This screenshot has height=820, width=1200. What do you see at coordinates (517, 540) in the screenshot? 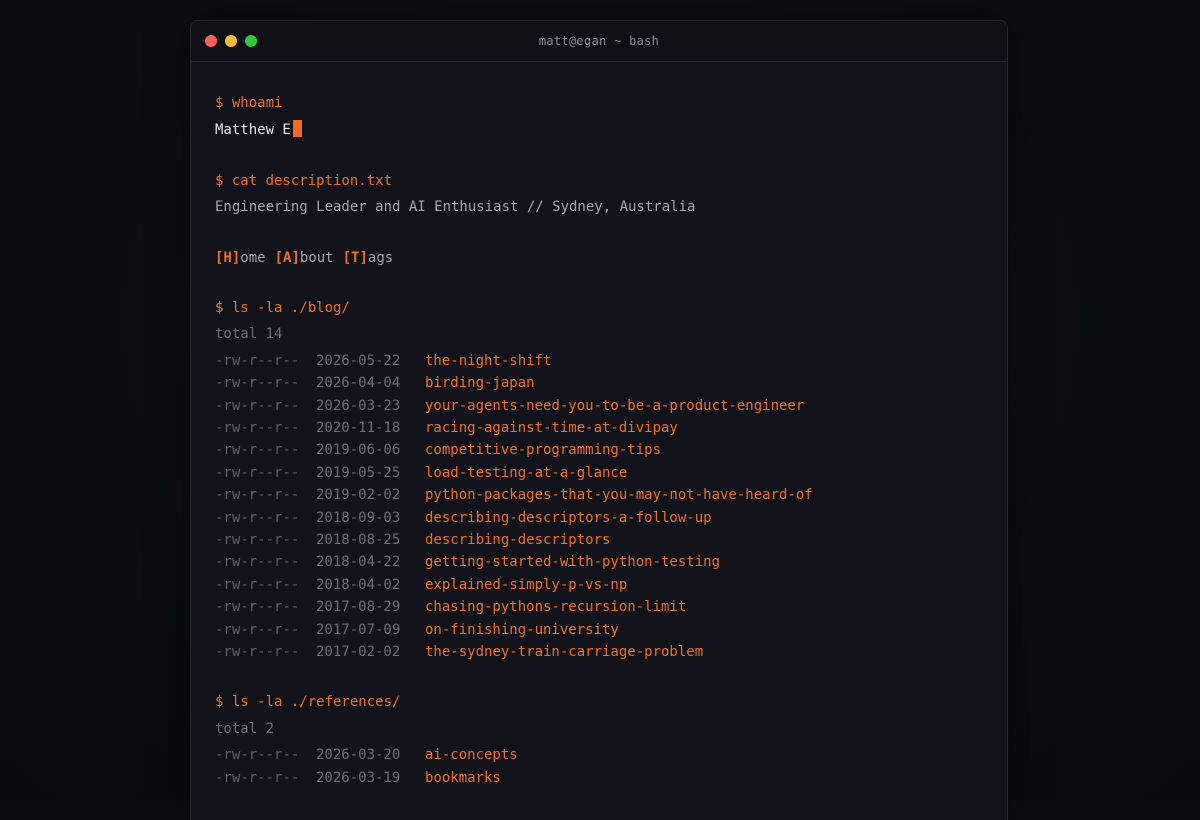
I see `file-link: describing-descriptors` at bounding box center [517, 540].